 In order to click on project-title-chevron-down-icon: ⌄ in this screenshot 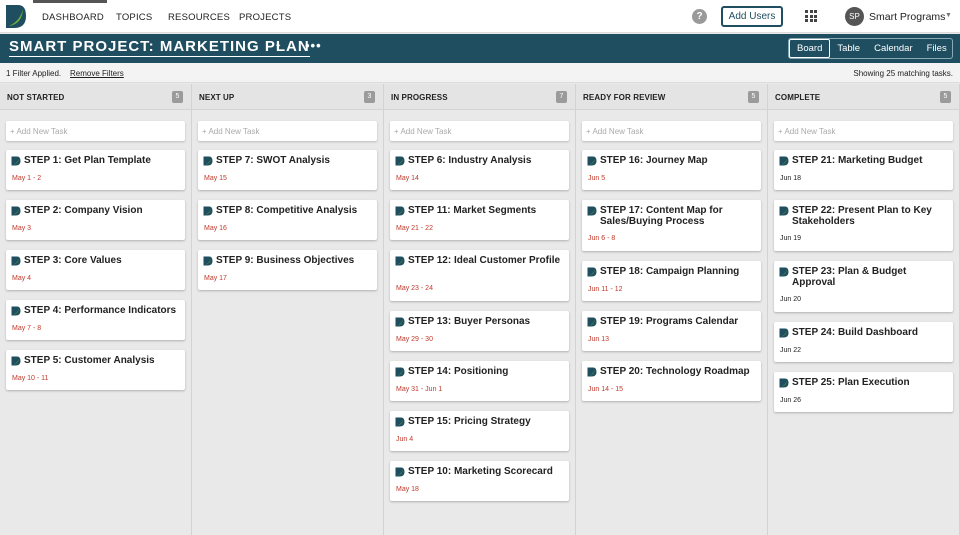, I will do `click(278, 44)`.